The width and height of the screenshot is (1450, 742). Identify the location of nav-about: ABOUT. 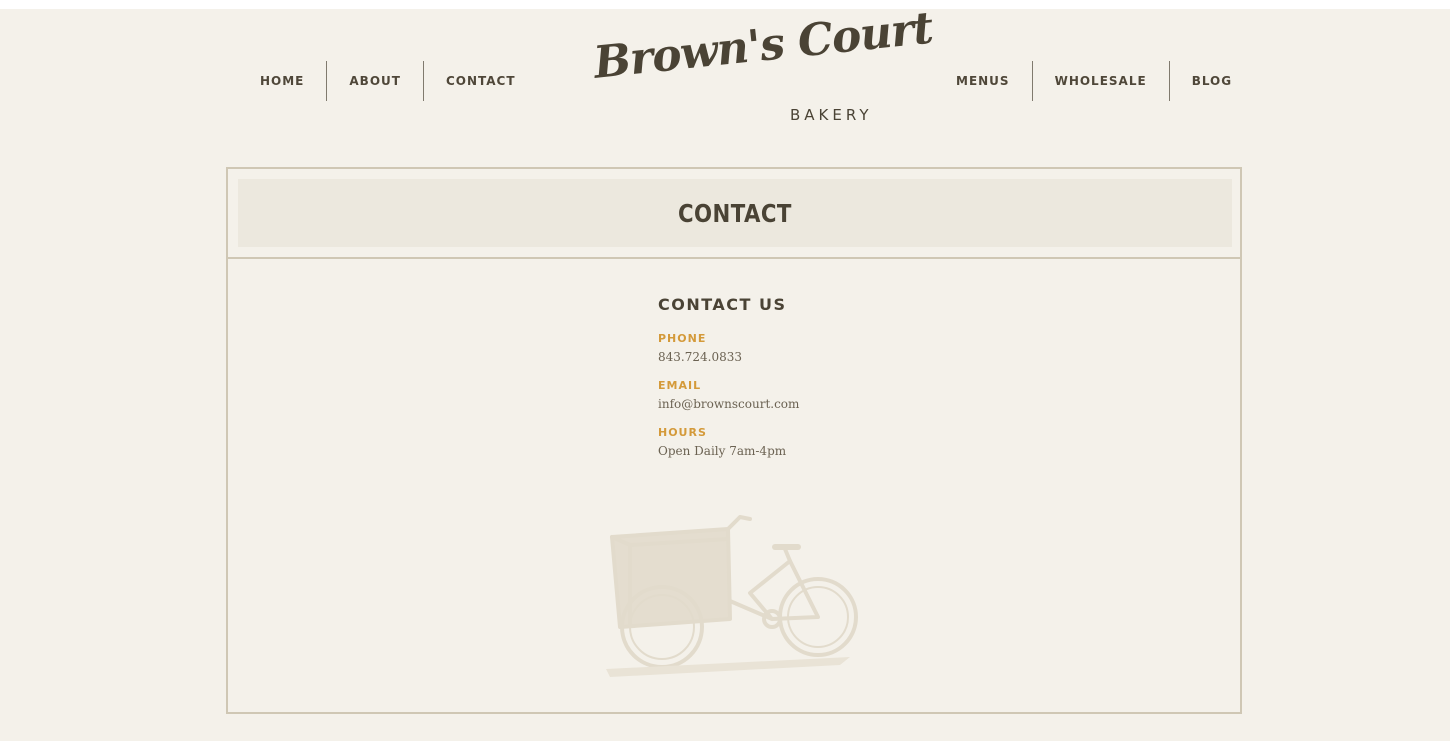
(375, 81).